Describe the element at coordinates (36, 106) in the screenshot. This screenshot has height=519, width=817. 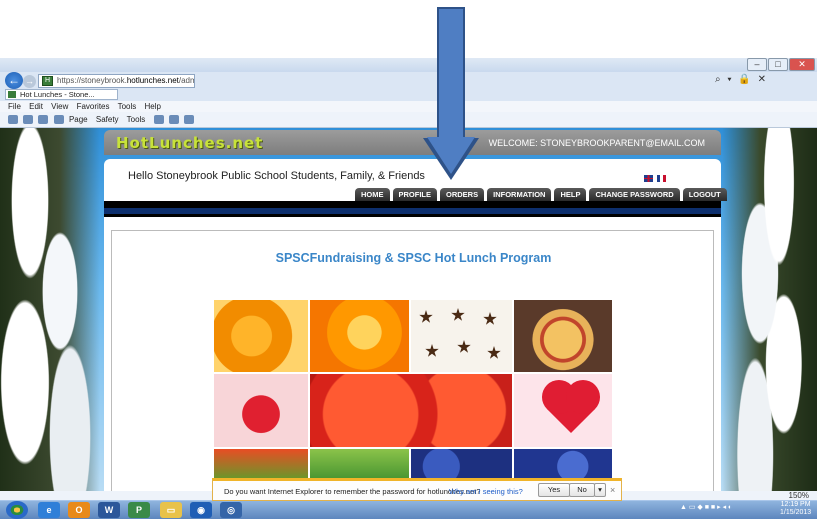
I see `menu-edit: Edit` at that location.